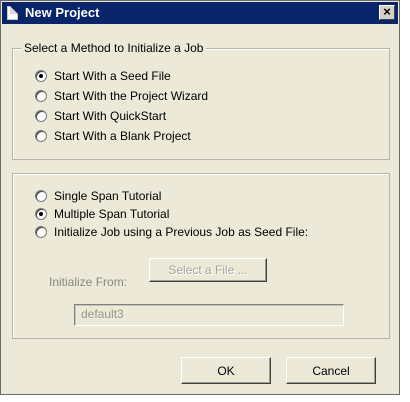 The width and height of the screenshot is (410, 402). Describe the element at coordinates (41, 76) in the screenshot. I see `radio-seed-file` at that location.